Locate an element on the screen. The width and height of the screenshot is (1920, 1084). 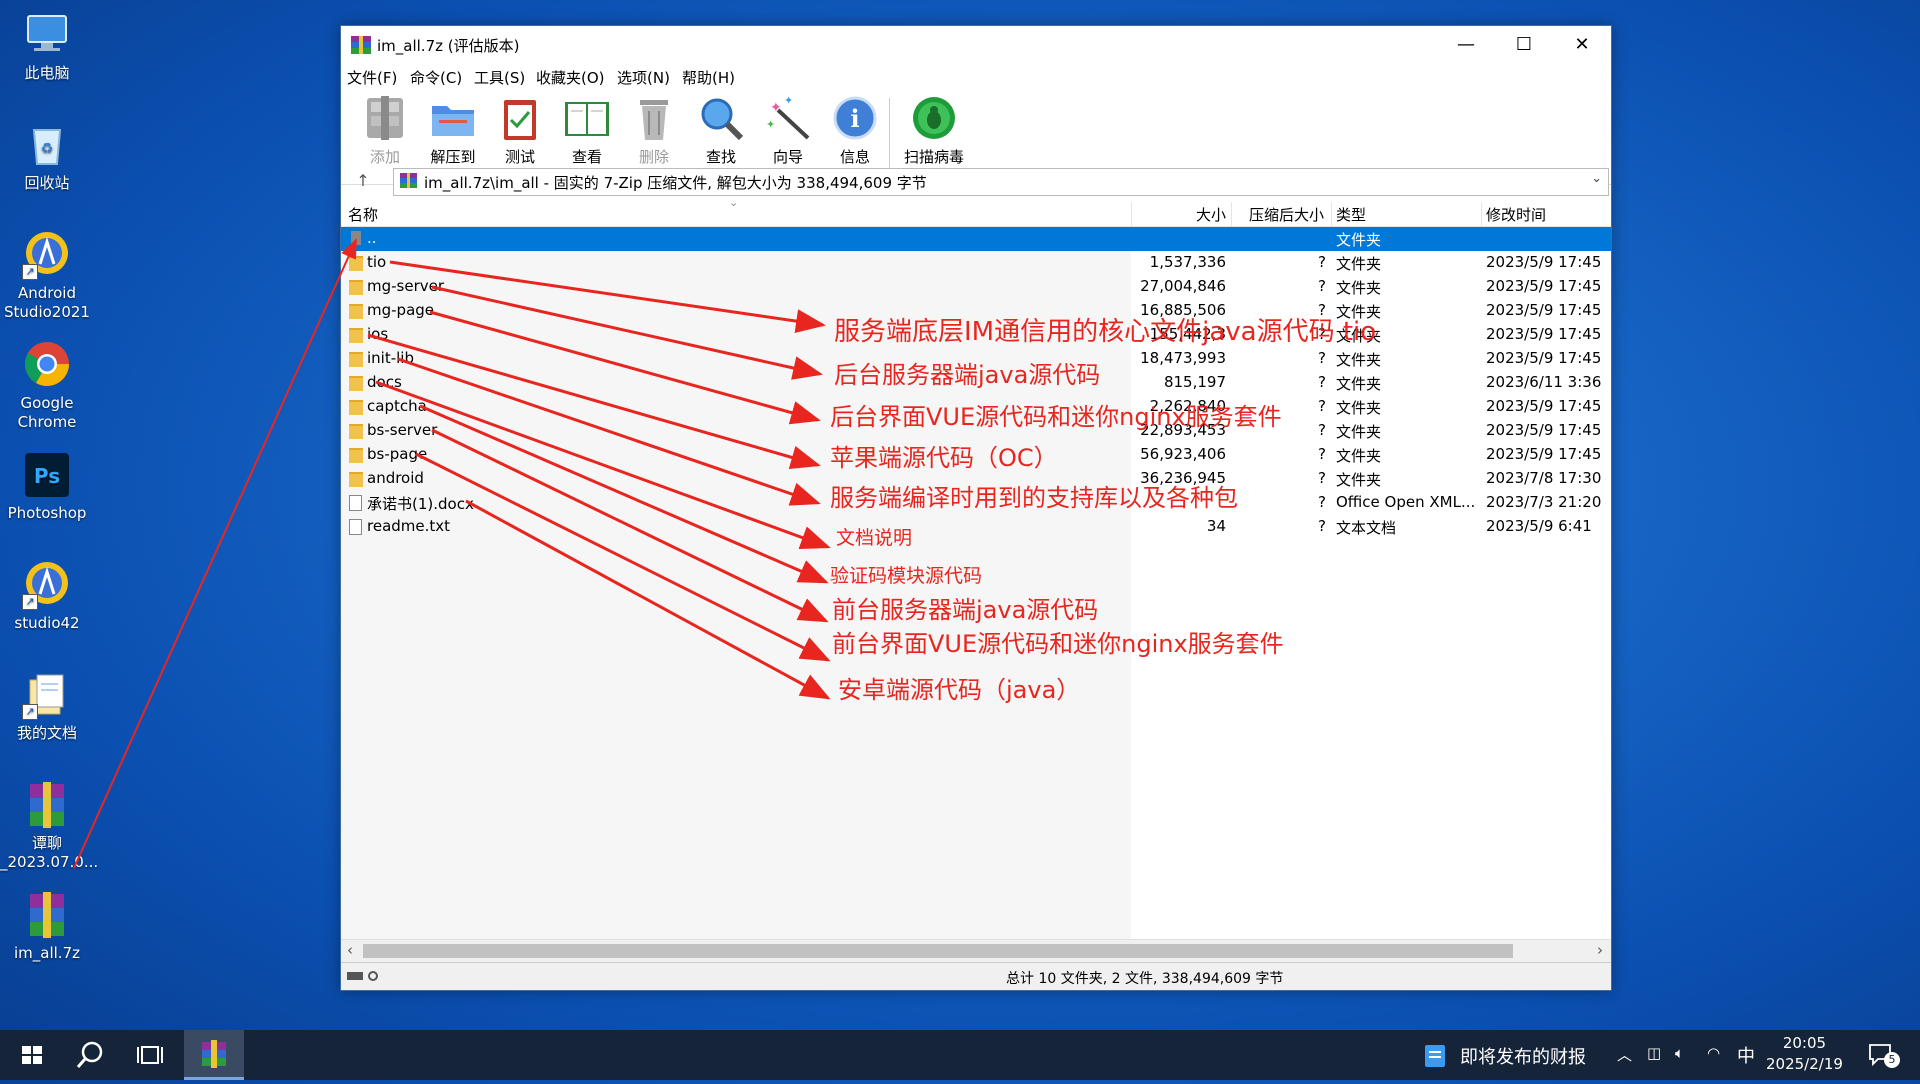
view-button-label: 查看 is located at coordinates (586, 157).